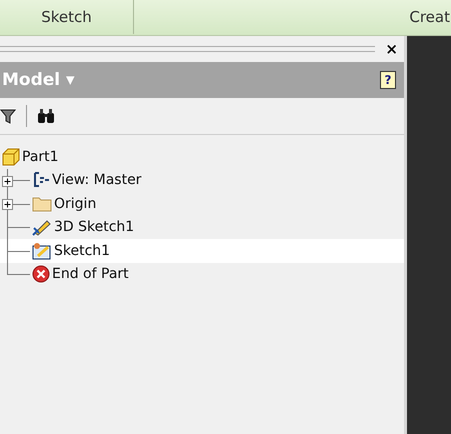 The height and width of the screenshot is (434, 451). I want to click on tree-item: End of Part, so click(202, 274).